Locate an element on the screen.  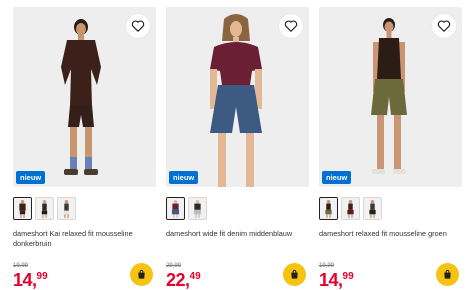
product-title: dameshort wide fit denim middenblauw is located at coordinates (237, 234).